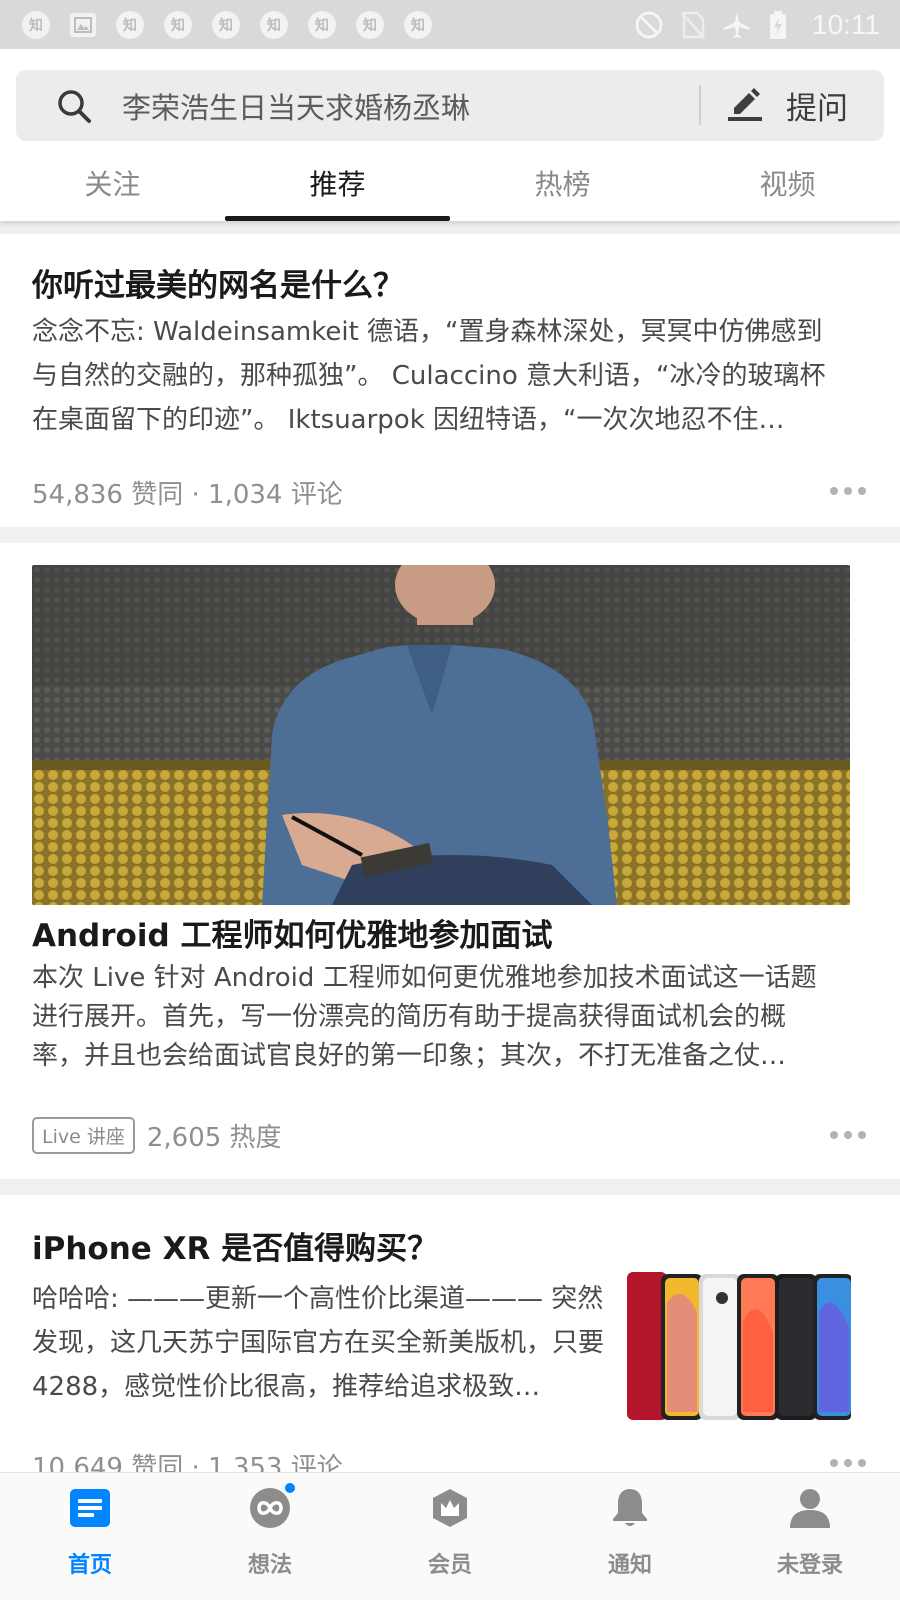  I want to click on bell-icon, so click(630, 1508).